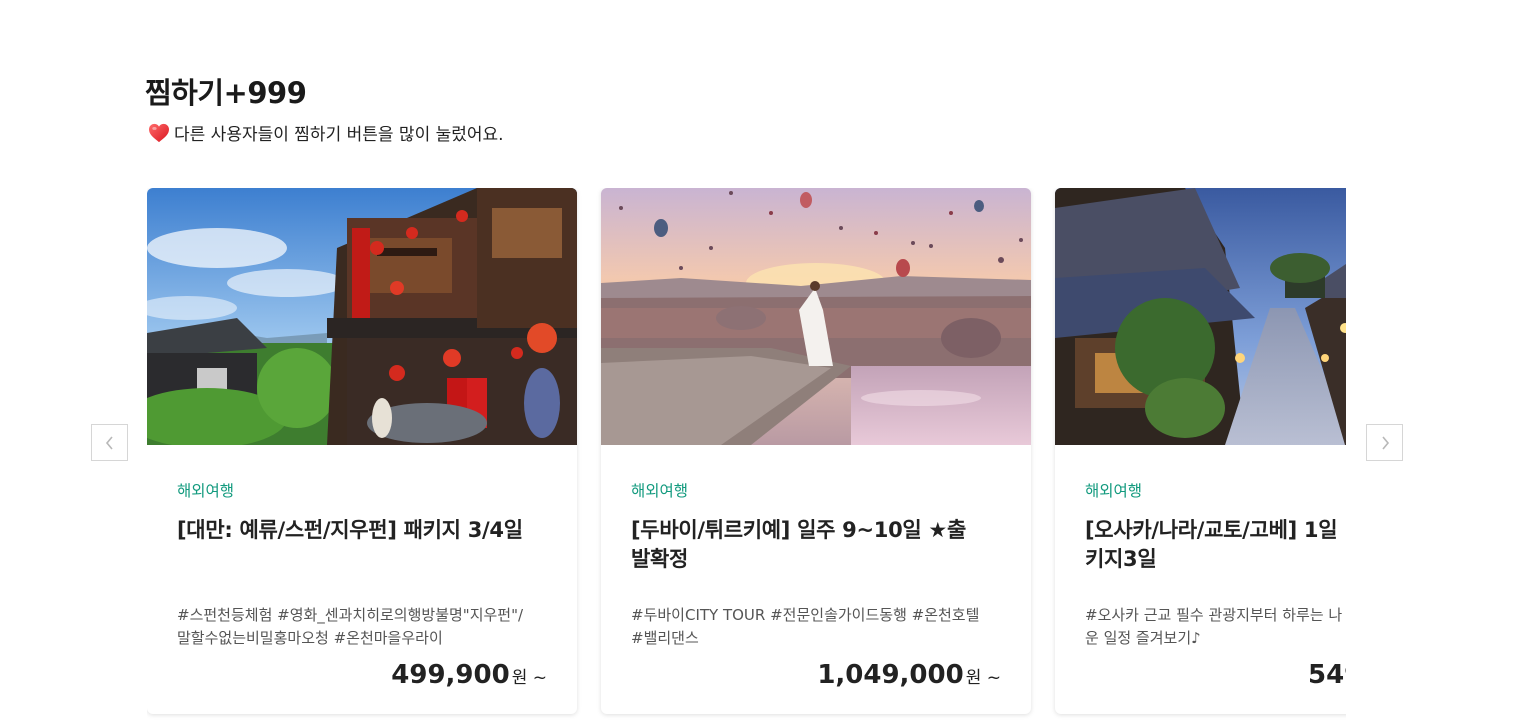  I want to click on section-subtitle: 다른 사용자들이 찜하기 버튼을 많이 눌렀어요., so click(326, 132).